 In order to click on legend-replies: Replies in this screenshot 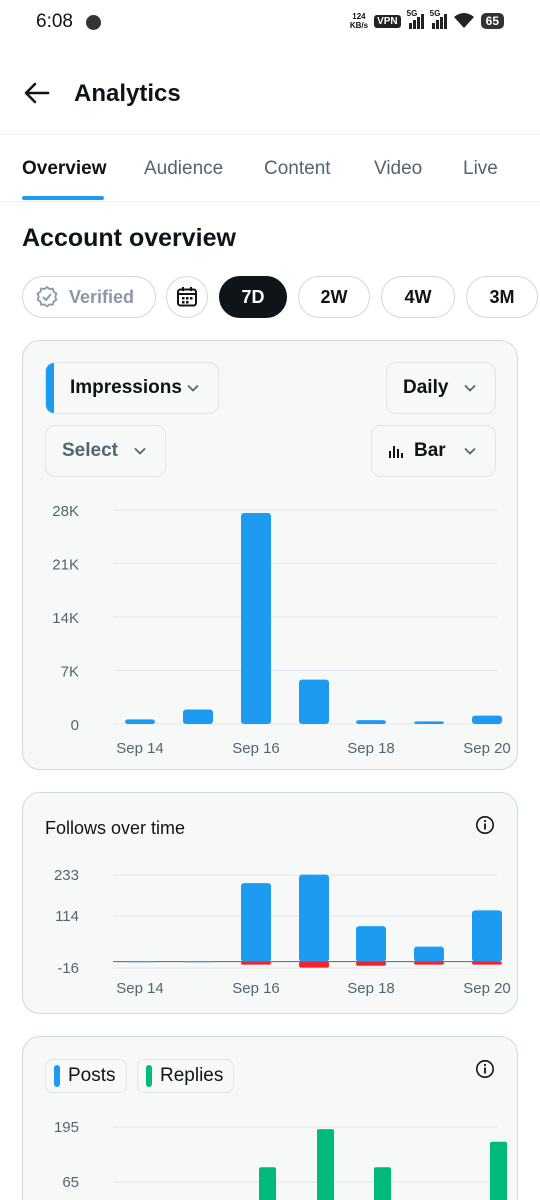, I will do `click(186, 1076)`.